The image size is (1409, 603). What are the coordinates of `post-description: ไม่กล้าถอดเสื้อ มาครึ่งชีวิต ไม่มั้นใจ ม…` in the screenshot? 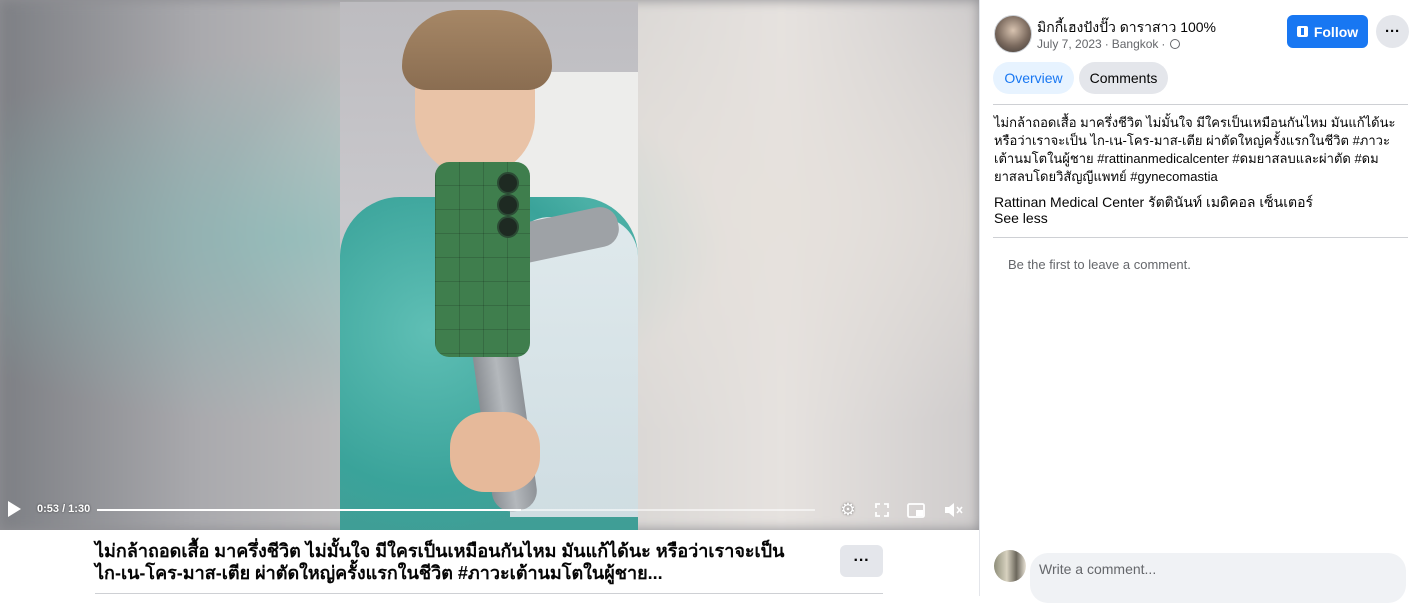 It's located at (1195, 149).